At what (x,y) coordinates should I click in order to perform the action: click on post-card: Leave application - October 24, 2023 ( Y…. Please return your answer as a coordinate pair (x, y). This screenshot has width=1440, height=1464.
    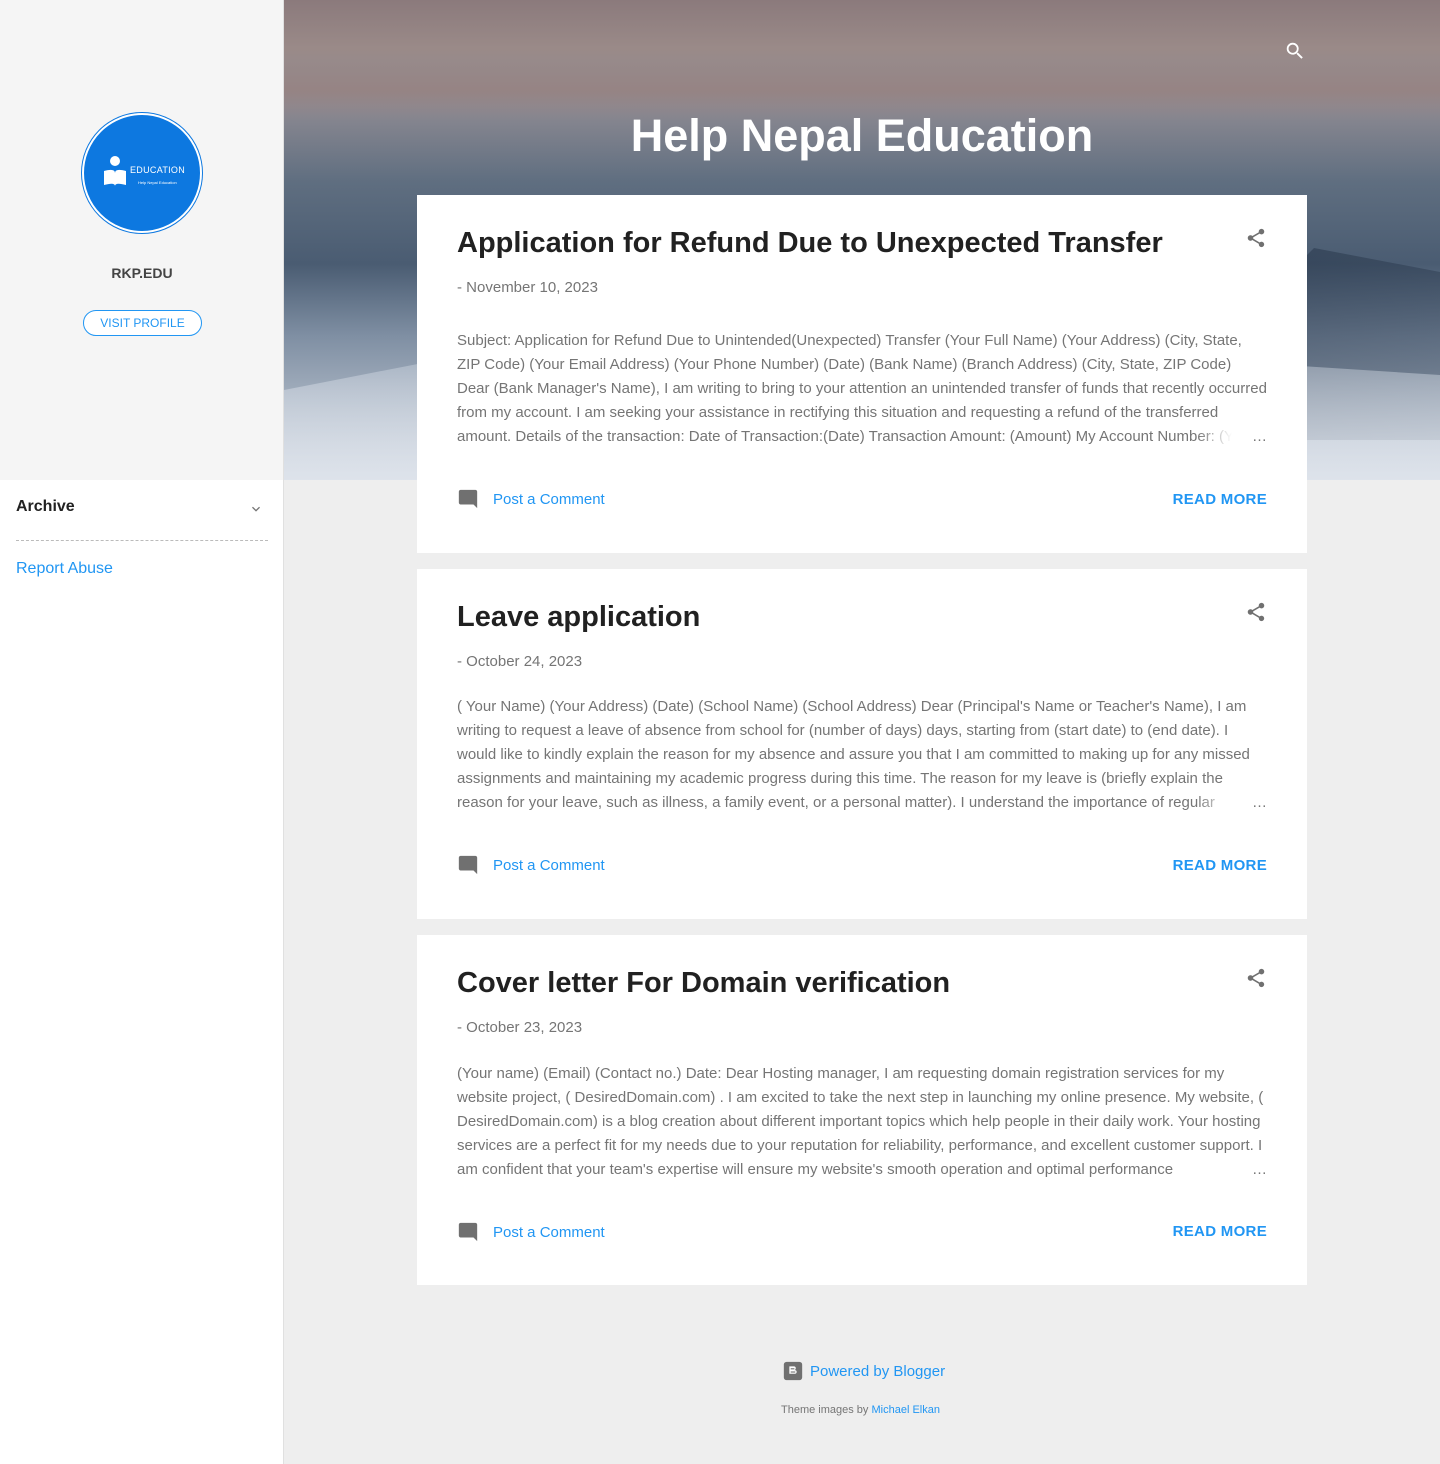
    Looking at the image, I should click on (862, 744).